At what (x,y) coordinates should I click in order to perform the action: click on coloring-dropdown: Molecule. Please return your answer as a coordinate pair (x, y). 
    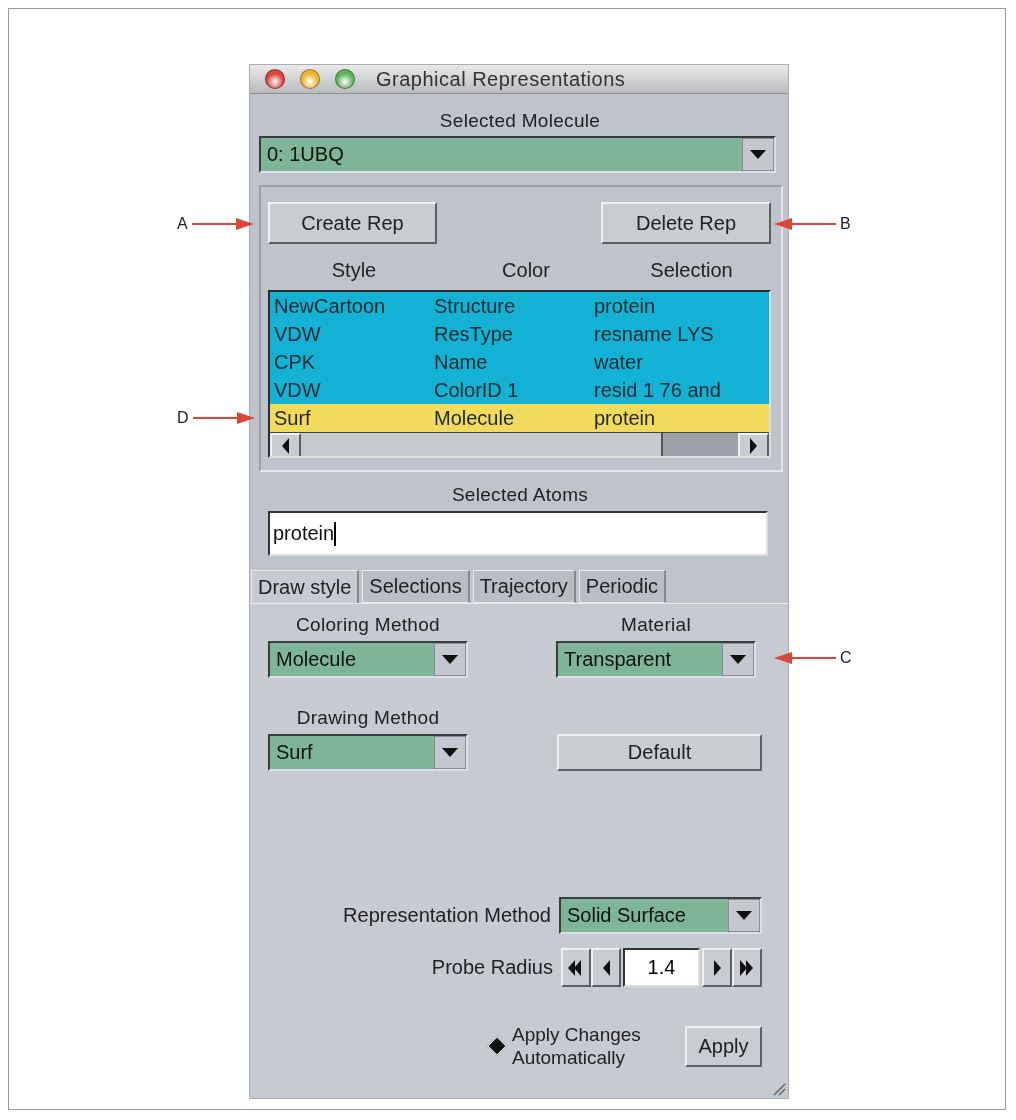
    Looking at the image, I should click on (368, 659).